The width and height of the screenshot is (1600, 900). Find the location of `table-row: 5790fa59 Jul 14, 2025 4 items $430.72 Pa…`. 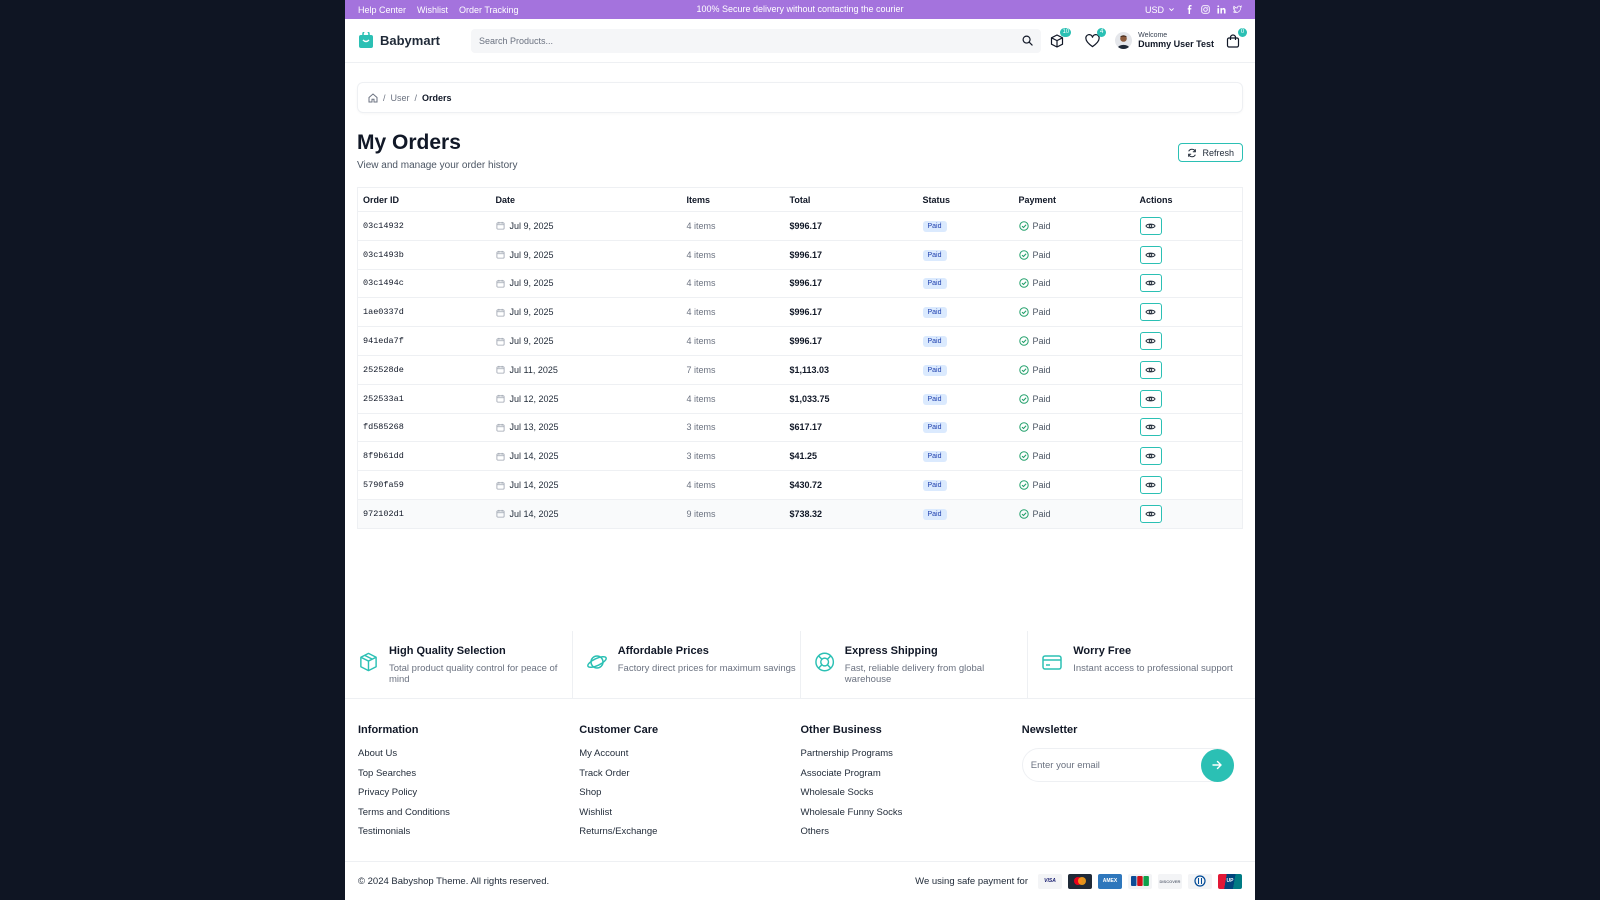

table-row: 5790fa59 Jul 14, 2025 4 items $430.72 Pa… is located at coordinates (800, 485).